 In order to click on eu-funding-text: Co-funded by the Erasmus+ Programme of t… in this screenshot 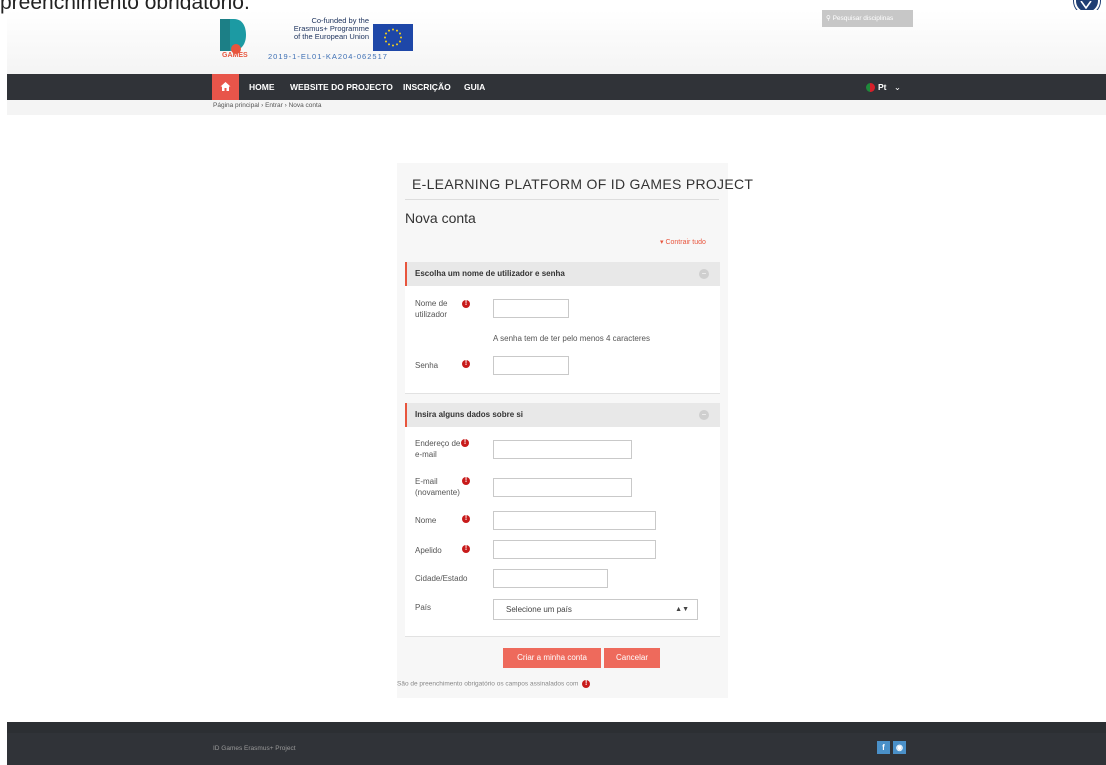, I will do `click(318, 29)`.